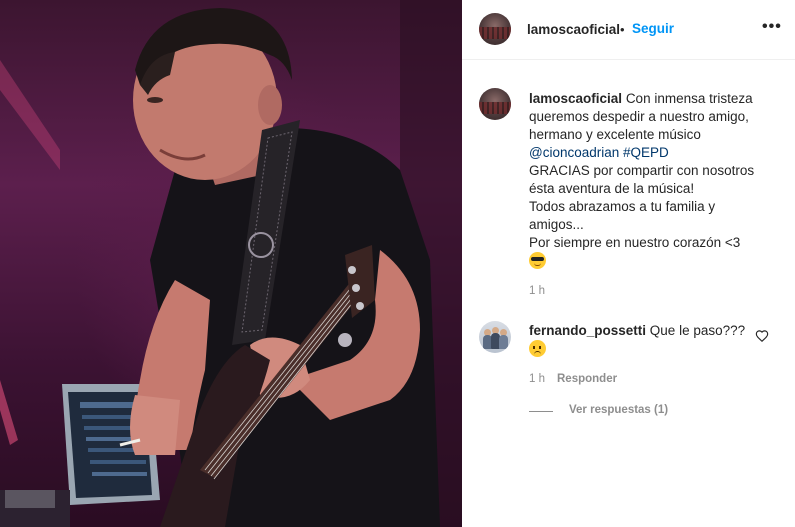  What do you see at coordinates (537, 348) in the screenshot?
I see `sad-face-emoji-icon` at bounding box center [537, 348].